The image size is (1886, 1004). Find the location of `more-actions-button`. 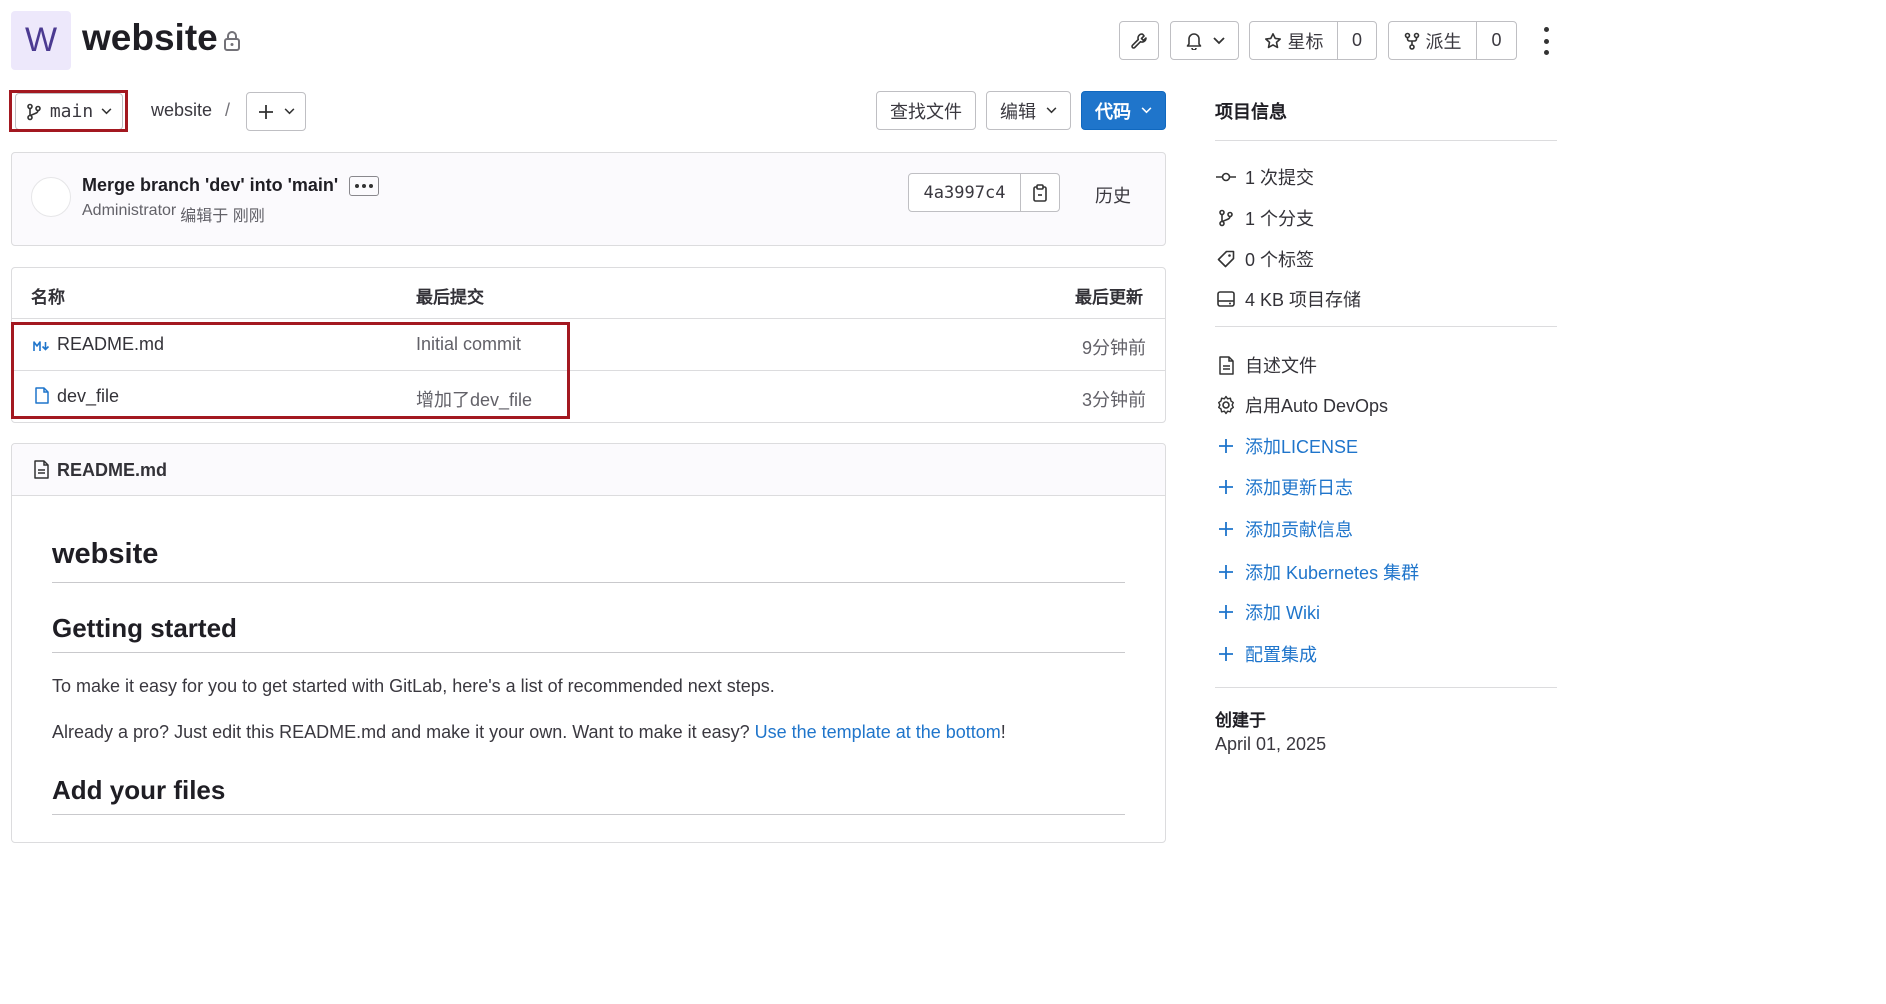

more-actions-button is located at coordinates (1546, 41).